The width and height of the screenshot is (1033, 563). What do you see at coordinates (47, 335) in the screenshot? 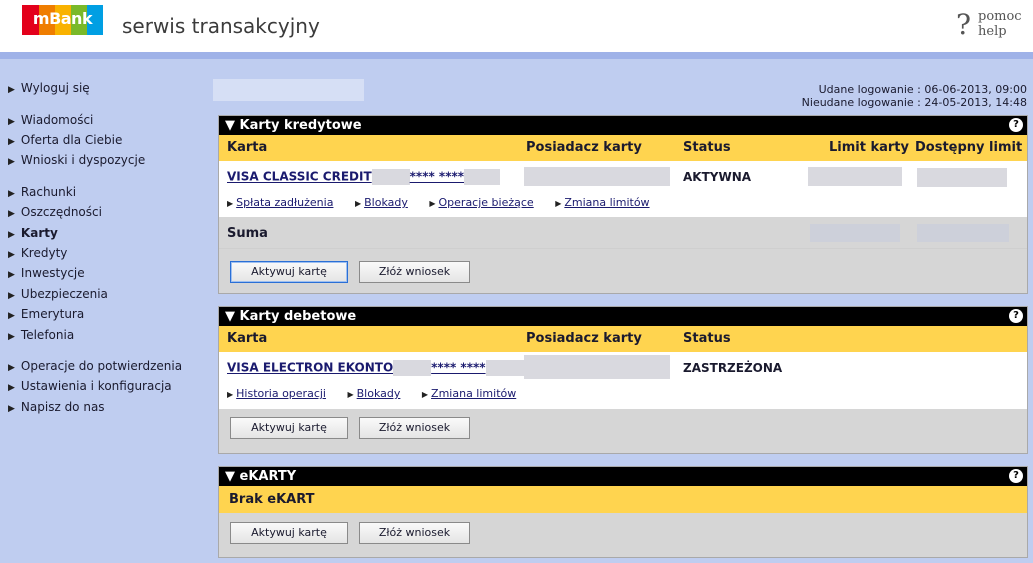
I see `sidebar-item-label: Telefonia` at bounding box center [47, 335].